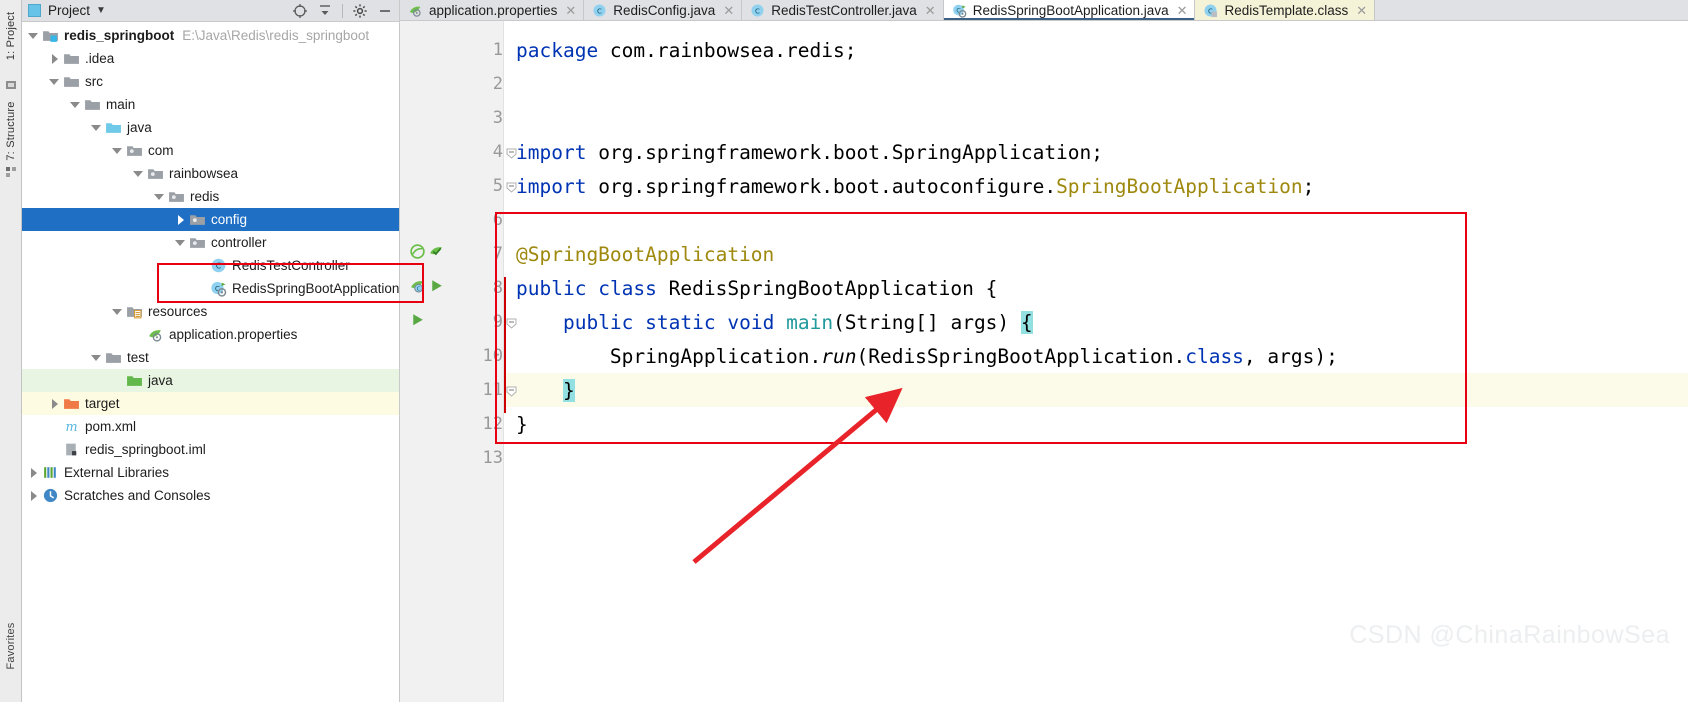 The width and height of the screenshot is (1688, 702). I want to click on gutter-line-8: C8, so click(451, 288).